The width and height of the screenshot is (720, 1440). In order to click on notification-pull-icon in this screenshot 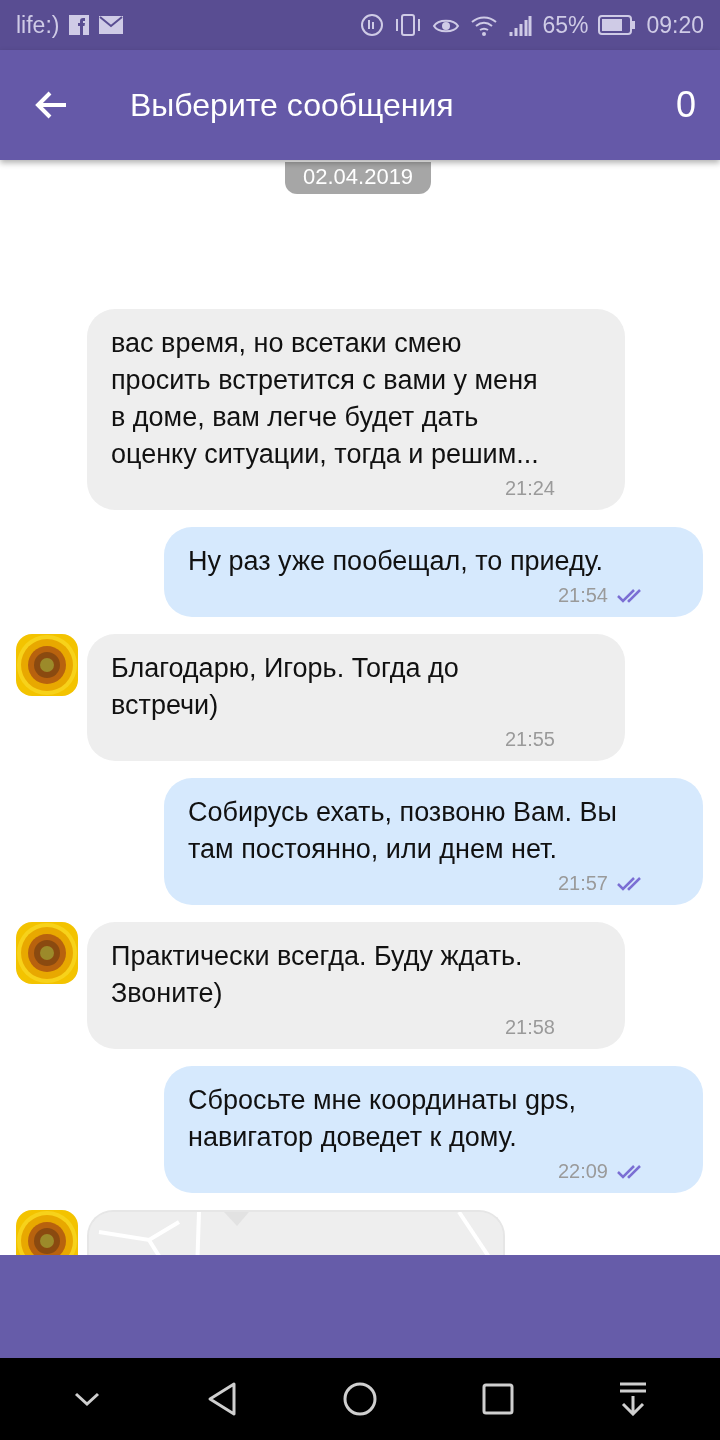, I will do `click(633, 1399)`.